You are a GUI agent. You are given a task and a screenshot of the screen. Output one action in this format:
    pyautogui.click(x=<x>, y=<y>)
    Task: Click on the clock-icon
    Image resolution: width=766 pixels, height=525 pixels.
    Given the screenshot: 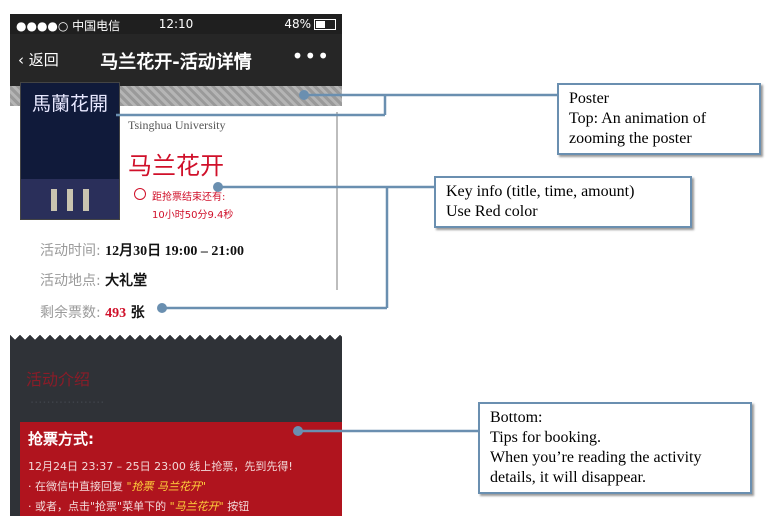 What is the action you would take?
    pyautogui.click(x=140, y=194)
    